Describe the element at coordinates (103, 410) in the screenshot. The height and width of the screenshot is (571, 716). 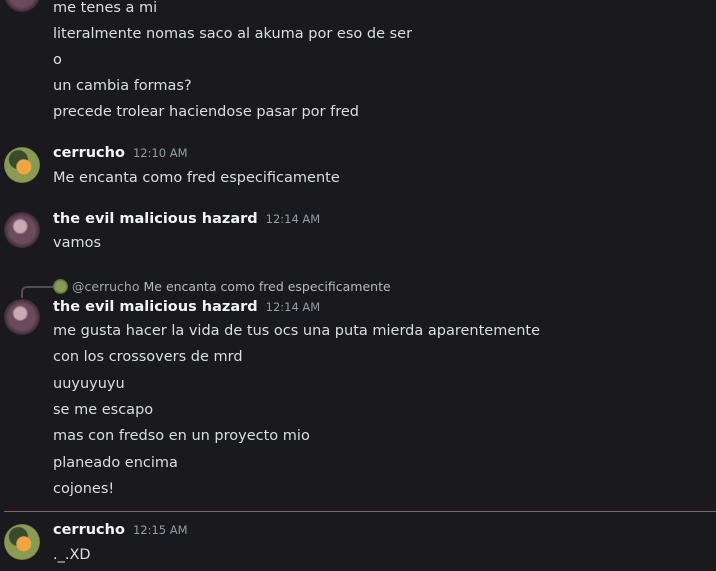
I see `message-line: se me escapo` at that location.